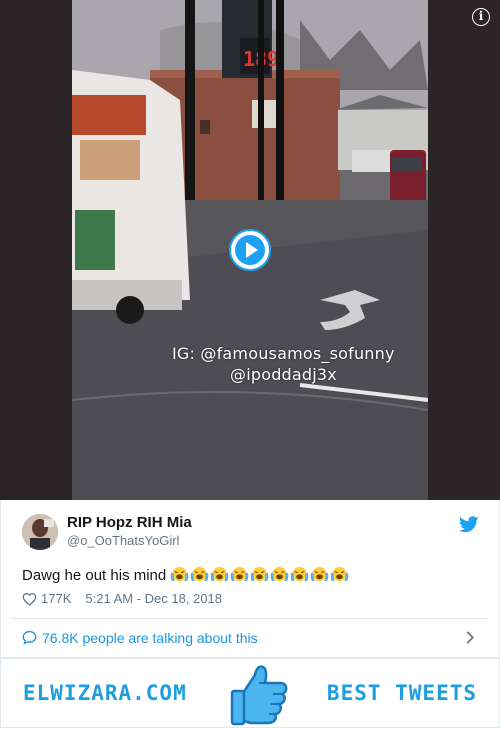 The height and width of the screenshot is (730, 500). Describe the element at coordinates (40, 532) in the screenshot. I see `avatar` at that location.